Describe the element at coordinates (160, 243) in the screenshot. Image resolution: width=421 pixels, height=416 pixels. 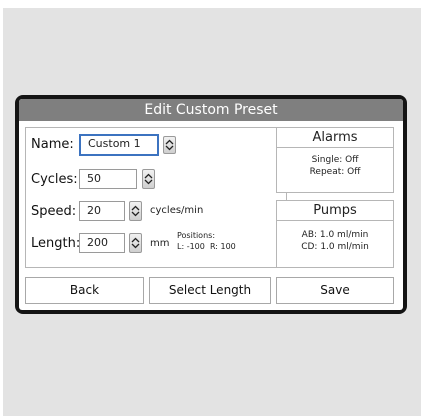
I see `length-unit: mm` at that location.